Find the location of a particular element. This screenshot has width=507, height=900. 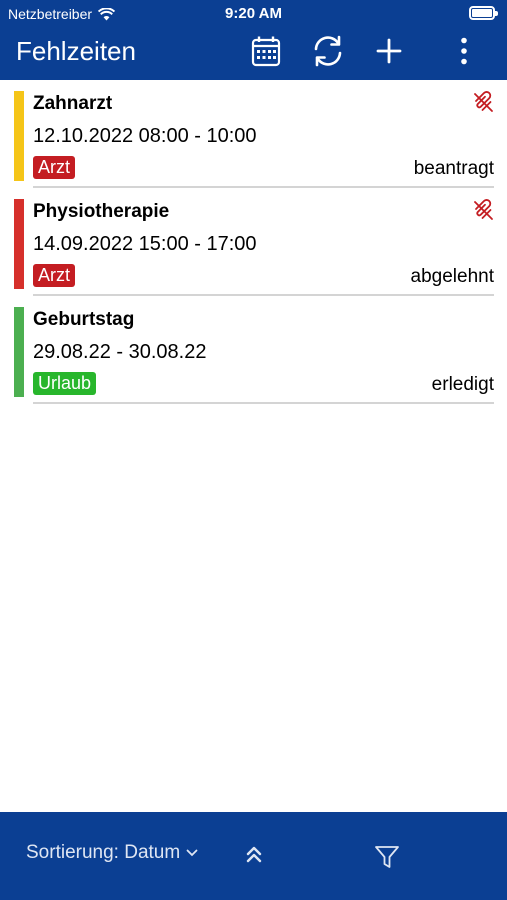

item-date: 14.09.2022 15:00 - 17:00 is located at coordinates (145, 244).